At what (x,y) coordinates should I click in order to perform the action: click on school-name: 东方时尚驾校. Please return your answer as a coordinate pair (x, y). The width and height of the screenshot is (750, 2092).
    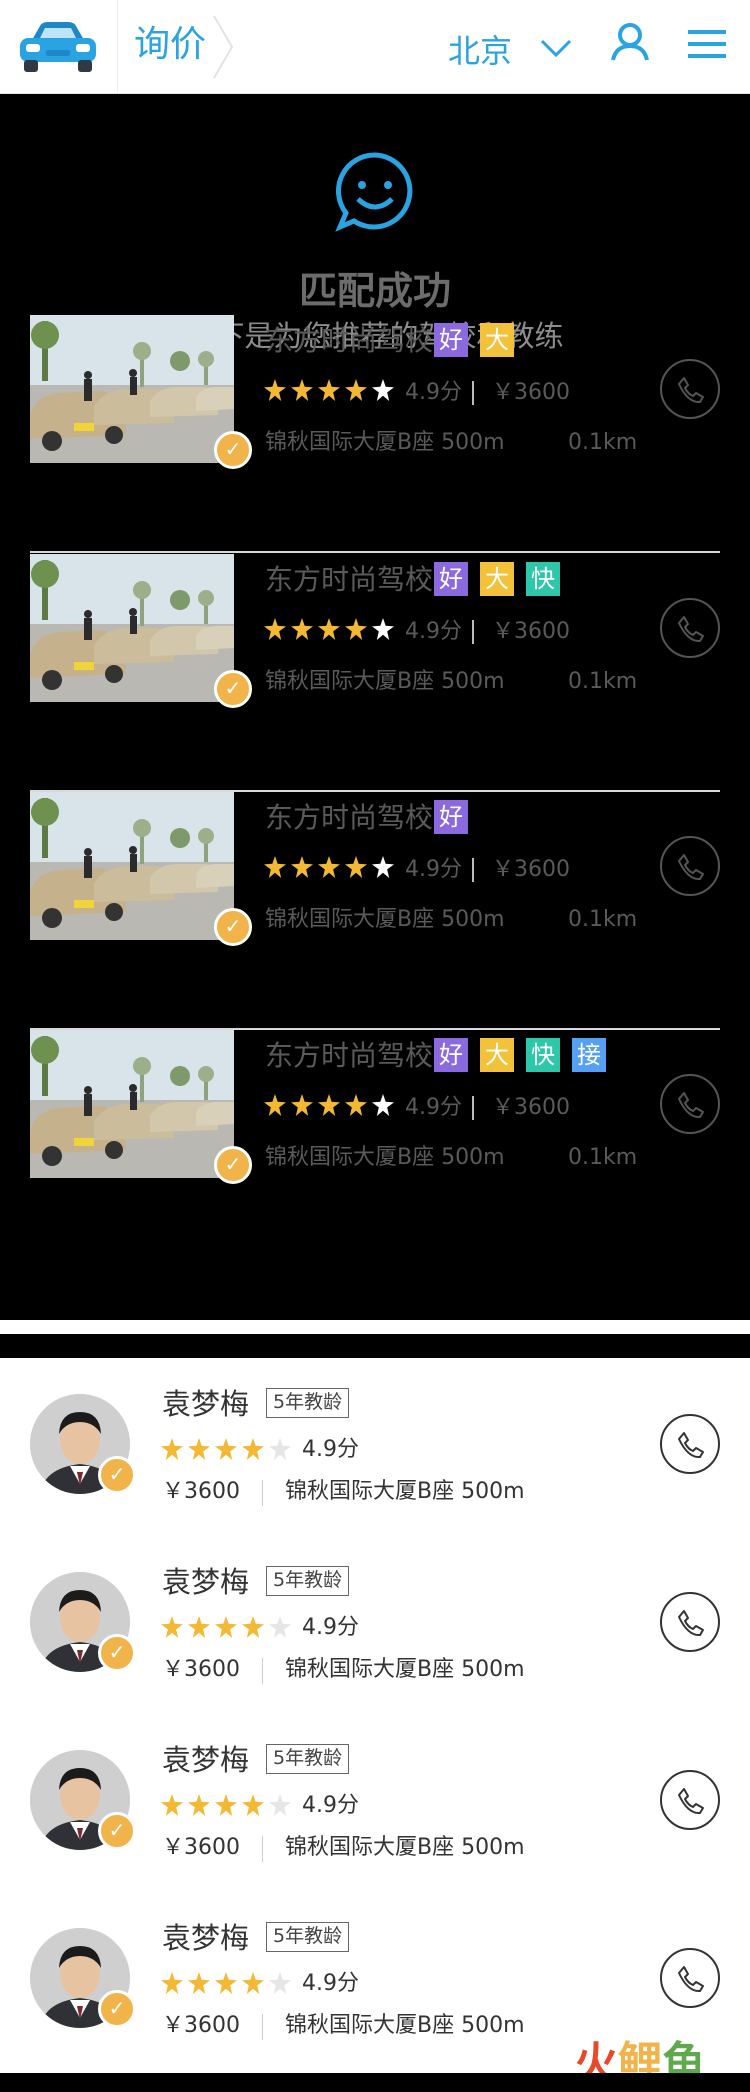
    Looking at the image, I should click on (349, 579).